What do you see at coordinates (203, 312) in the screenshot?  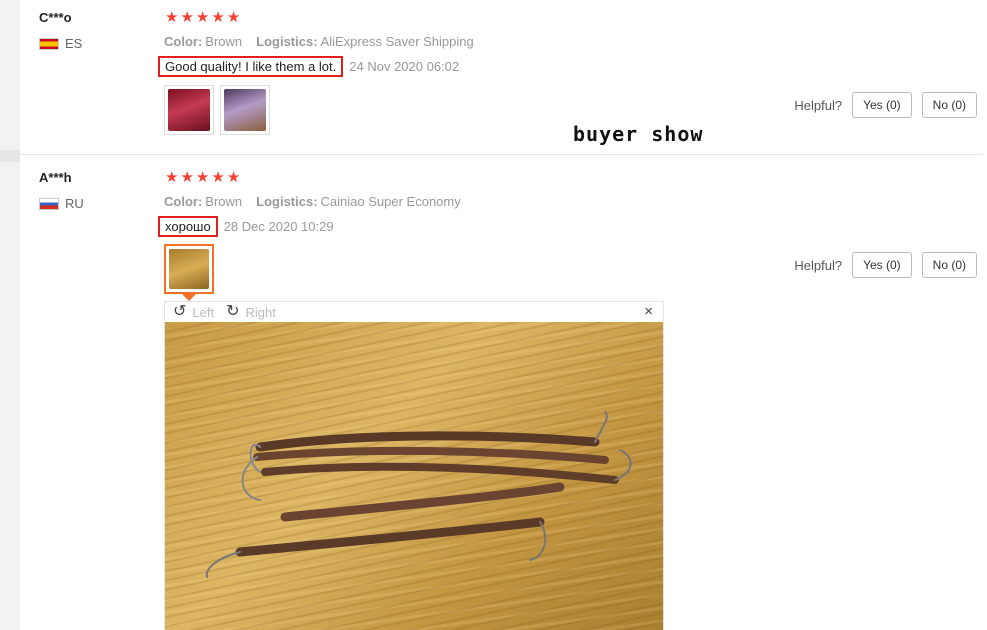 I see `rotate-left-label: Left` at bounding box center [203, 312].